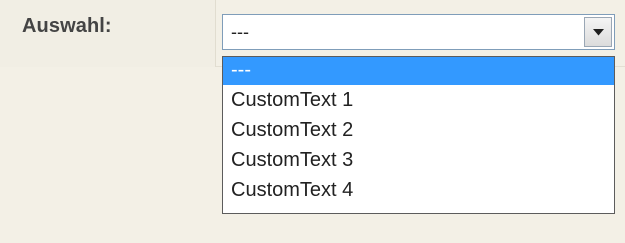 The image size is (625, 243). Describe the element at coordinates (67, 26) in the screenshot. I see `field-label: Auswahl:` at that location.